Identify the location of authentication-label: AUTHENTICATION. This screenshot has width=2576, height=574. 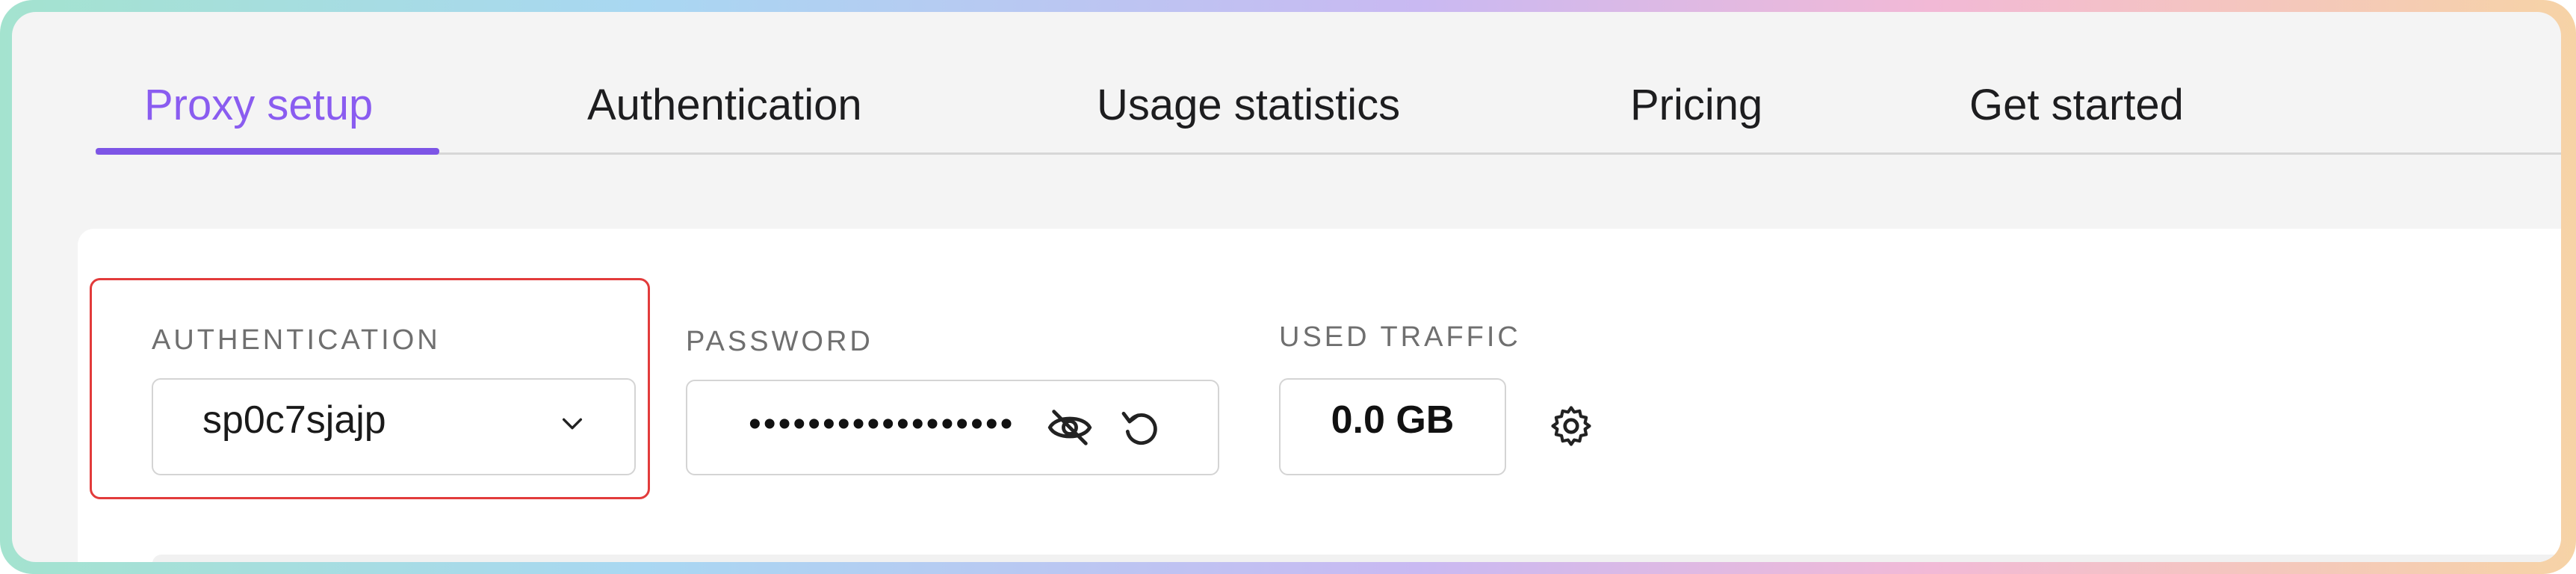
(296, 340).